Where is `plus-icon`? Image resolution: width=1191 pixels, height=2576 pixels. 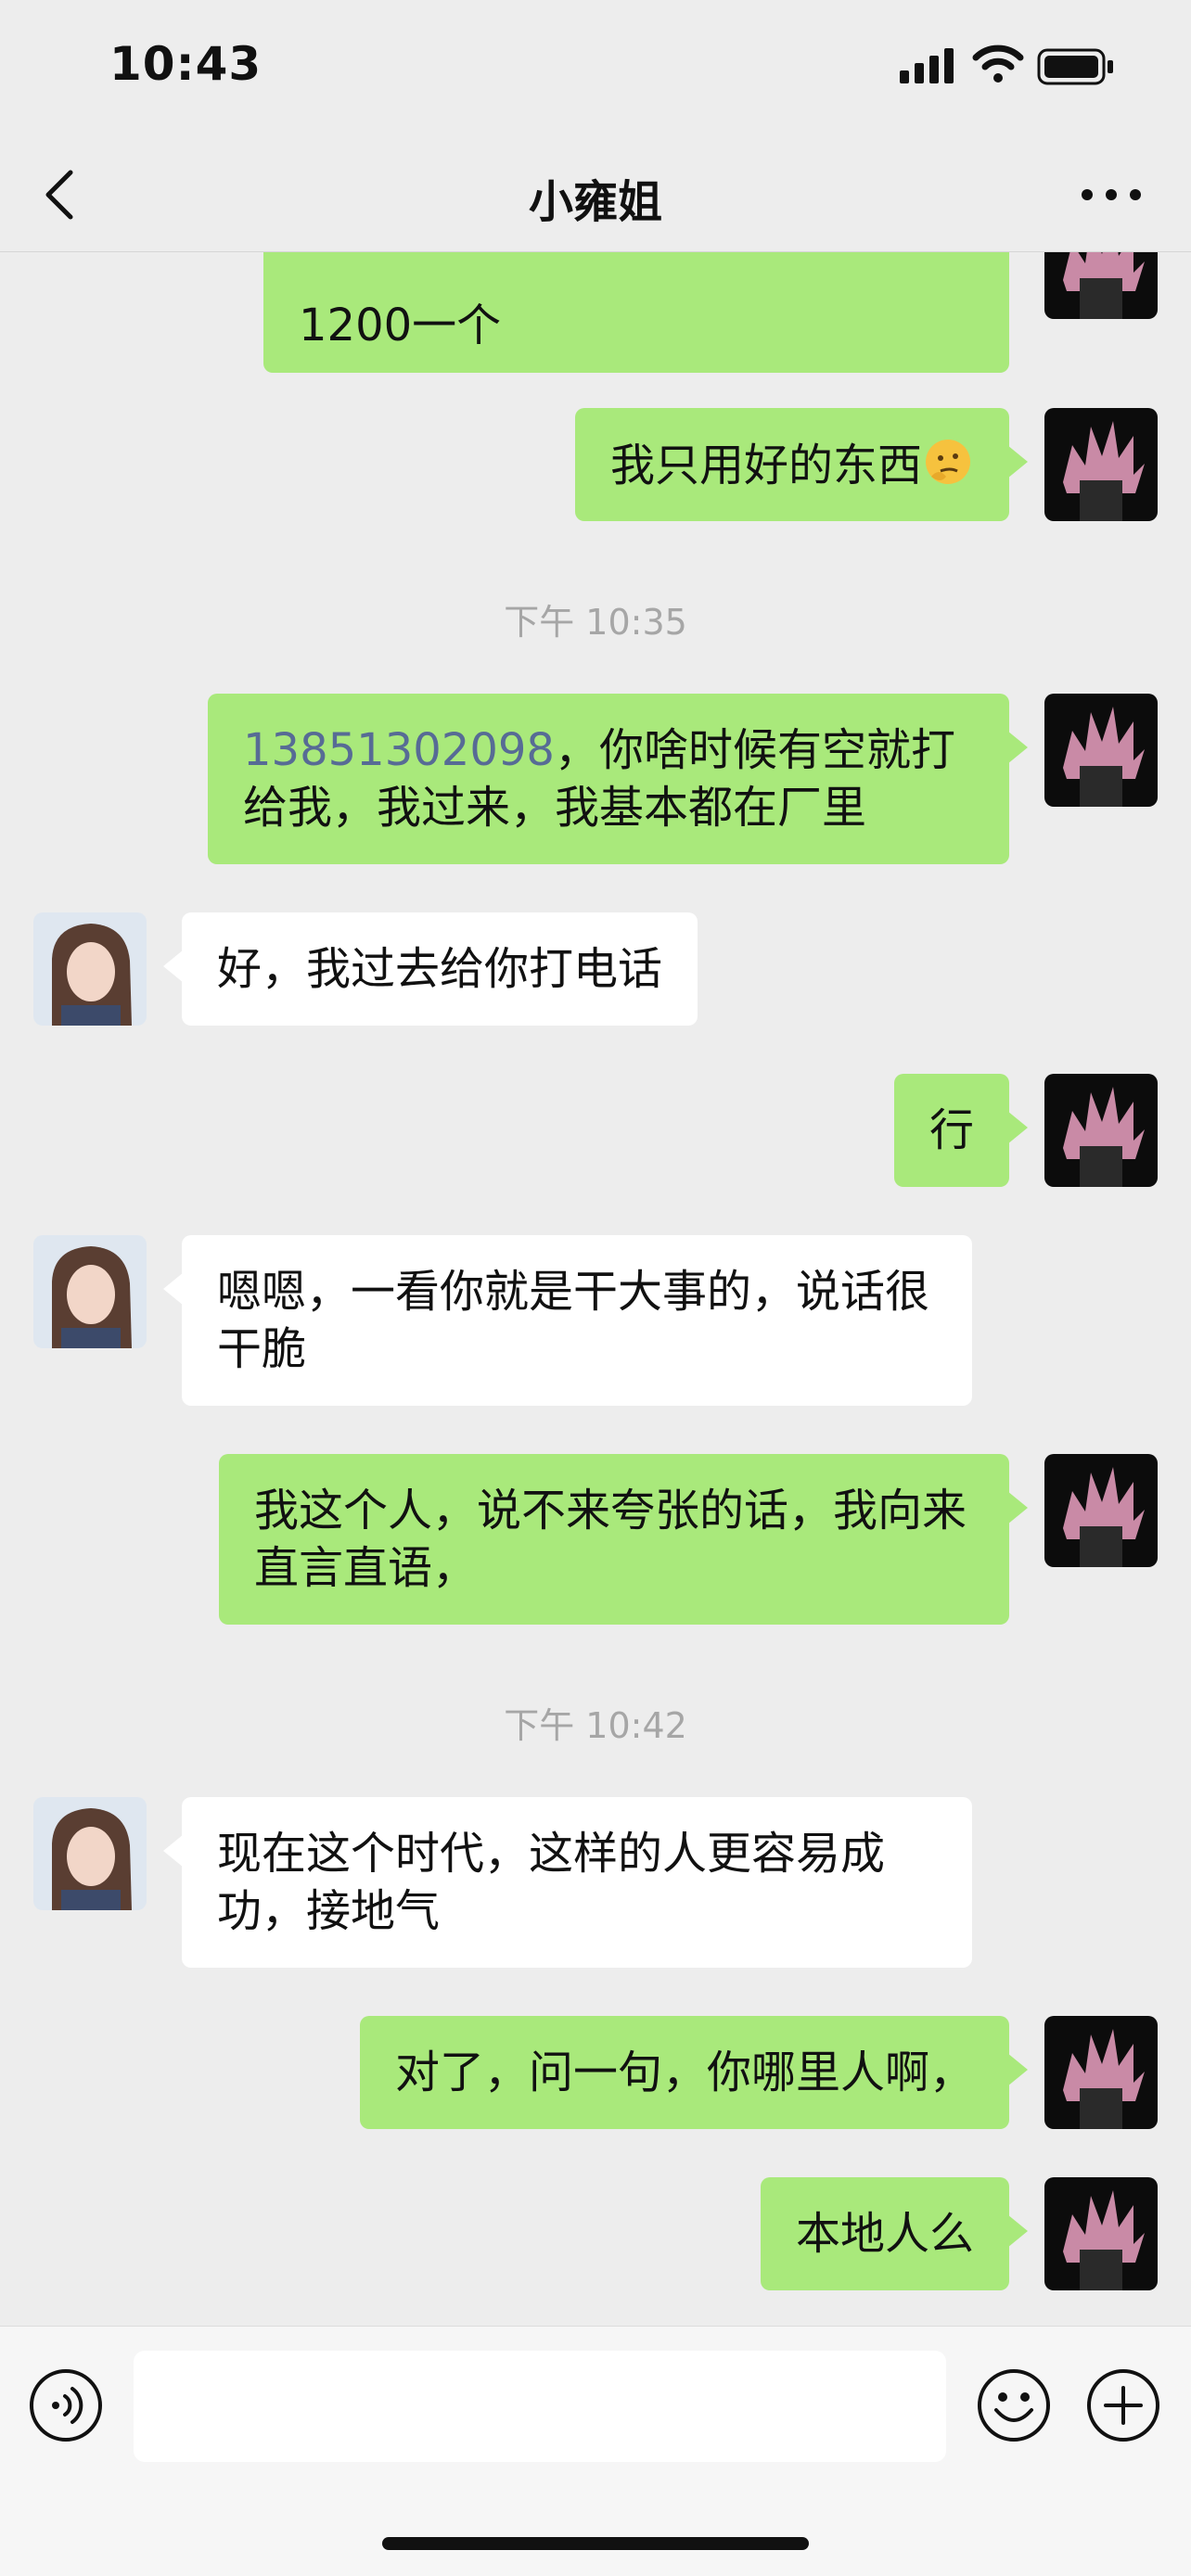 plus-icon is located at coordinates (1123, 2405).